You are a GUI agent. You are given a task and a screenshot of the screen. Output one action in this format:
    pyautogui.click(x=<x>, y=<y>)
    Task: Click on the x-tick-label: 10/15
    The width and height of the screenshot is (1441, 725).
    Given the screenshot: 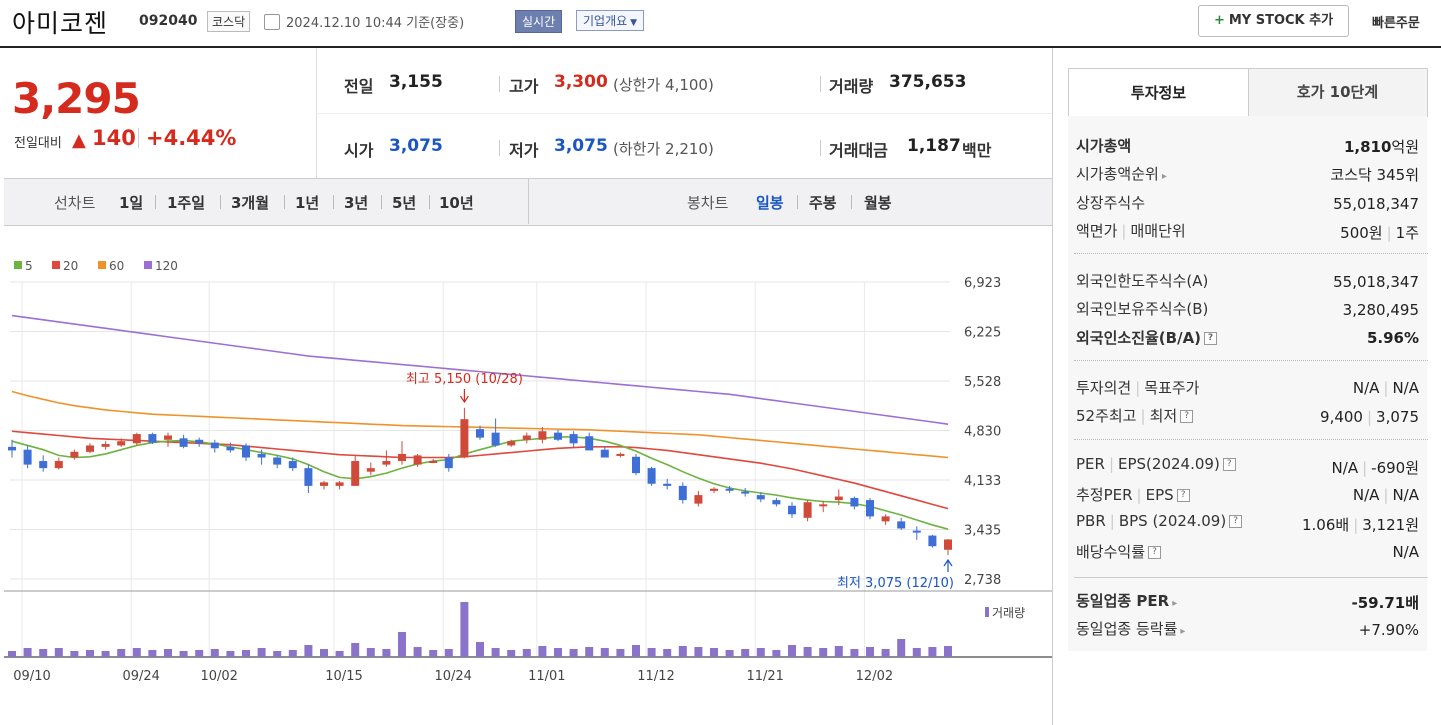 What is the action you would take?
    pyautogui.click(x=343, y=676)
    